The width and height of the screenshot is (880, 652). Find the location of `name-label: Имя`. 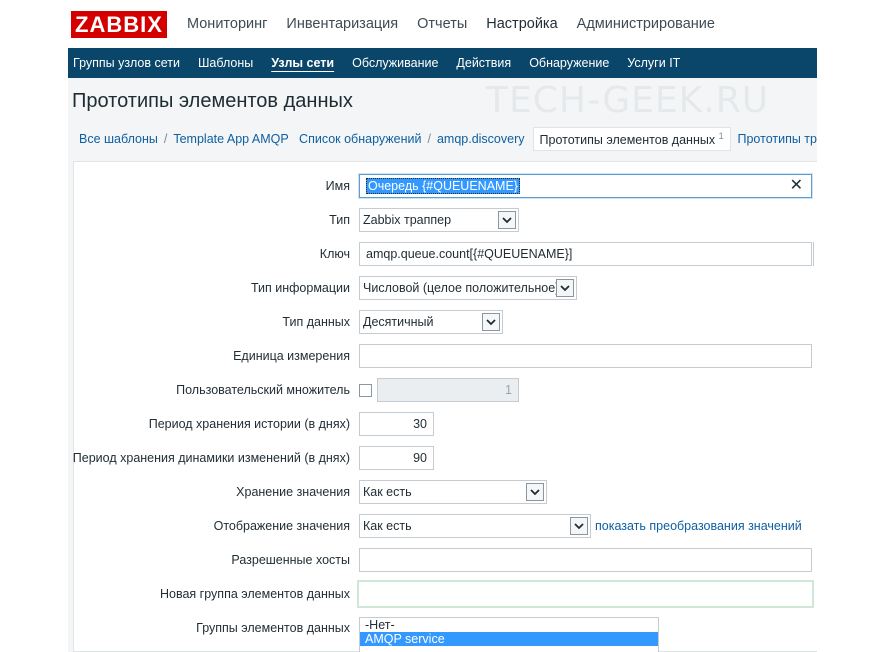

name-label: Имя is located at coordinates (337, 186).